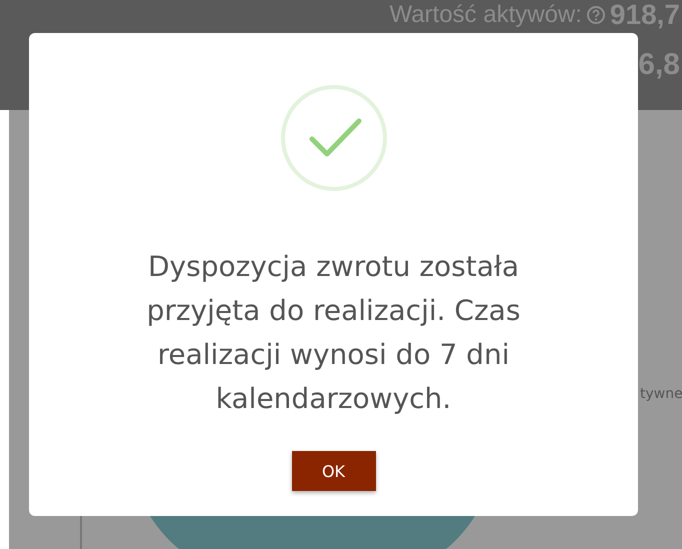  Describe the element at coordinates (661, 394) in the screenshot. I see `legend-text: tywne` at that location.